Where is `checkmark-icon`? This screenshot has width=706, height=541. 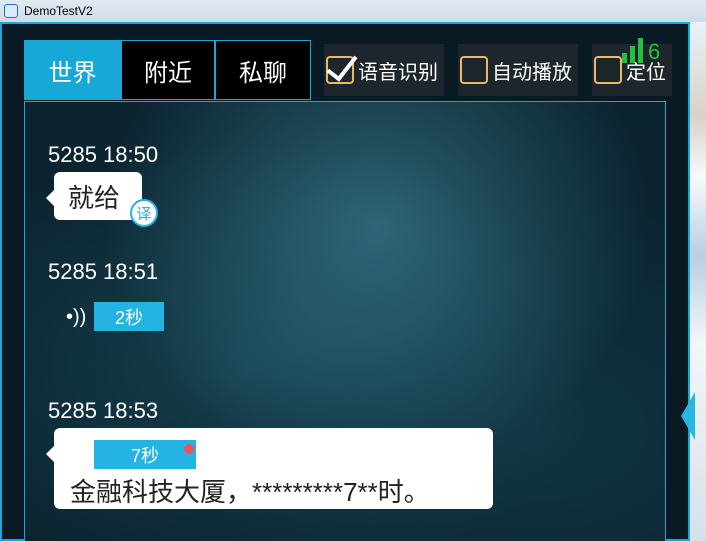 checkmark-icon is located at coordinates (342, 65).